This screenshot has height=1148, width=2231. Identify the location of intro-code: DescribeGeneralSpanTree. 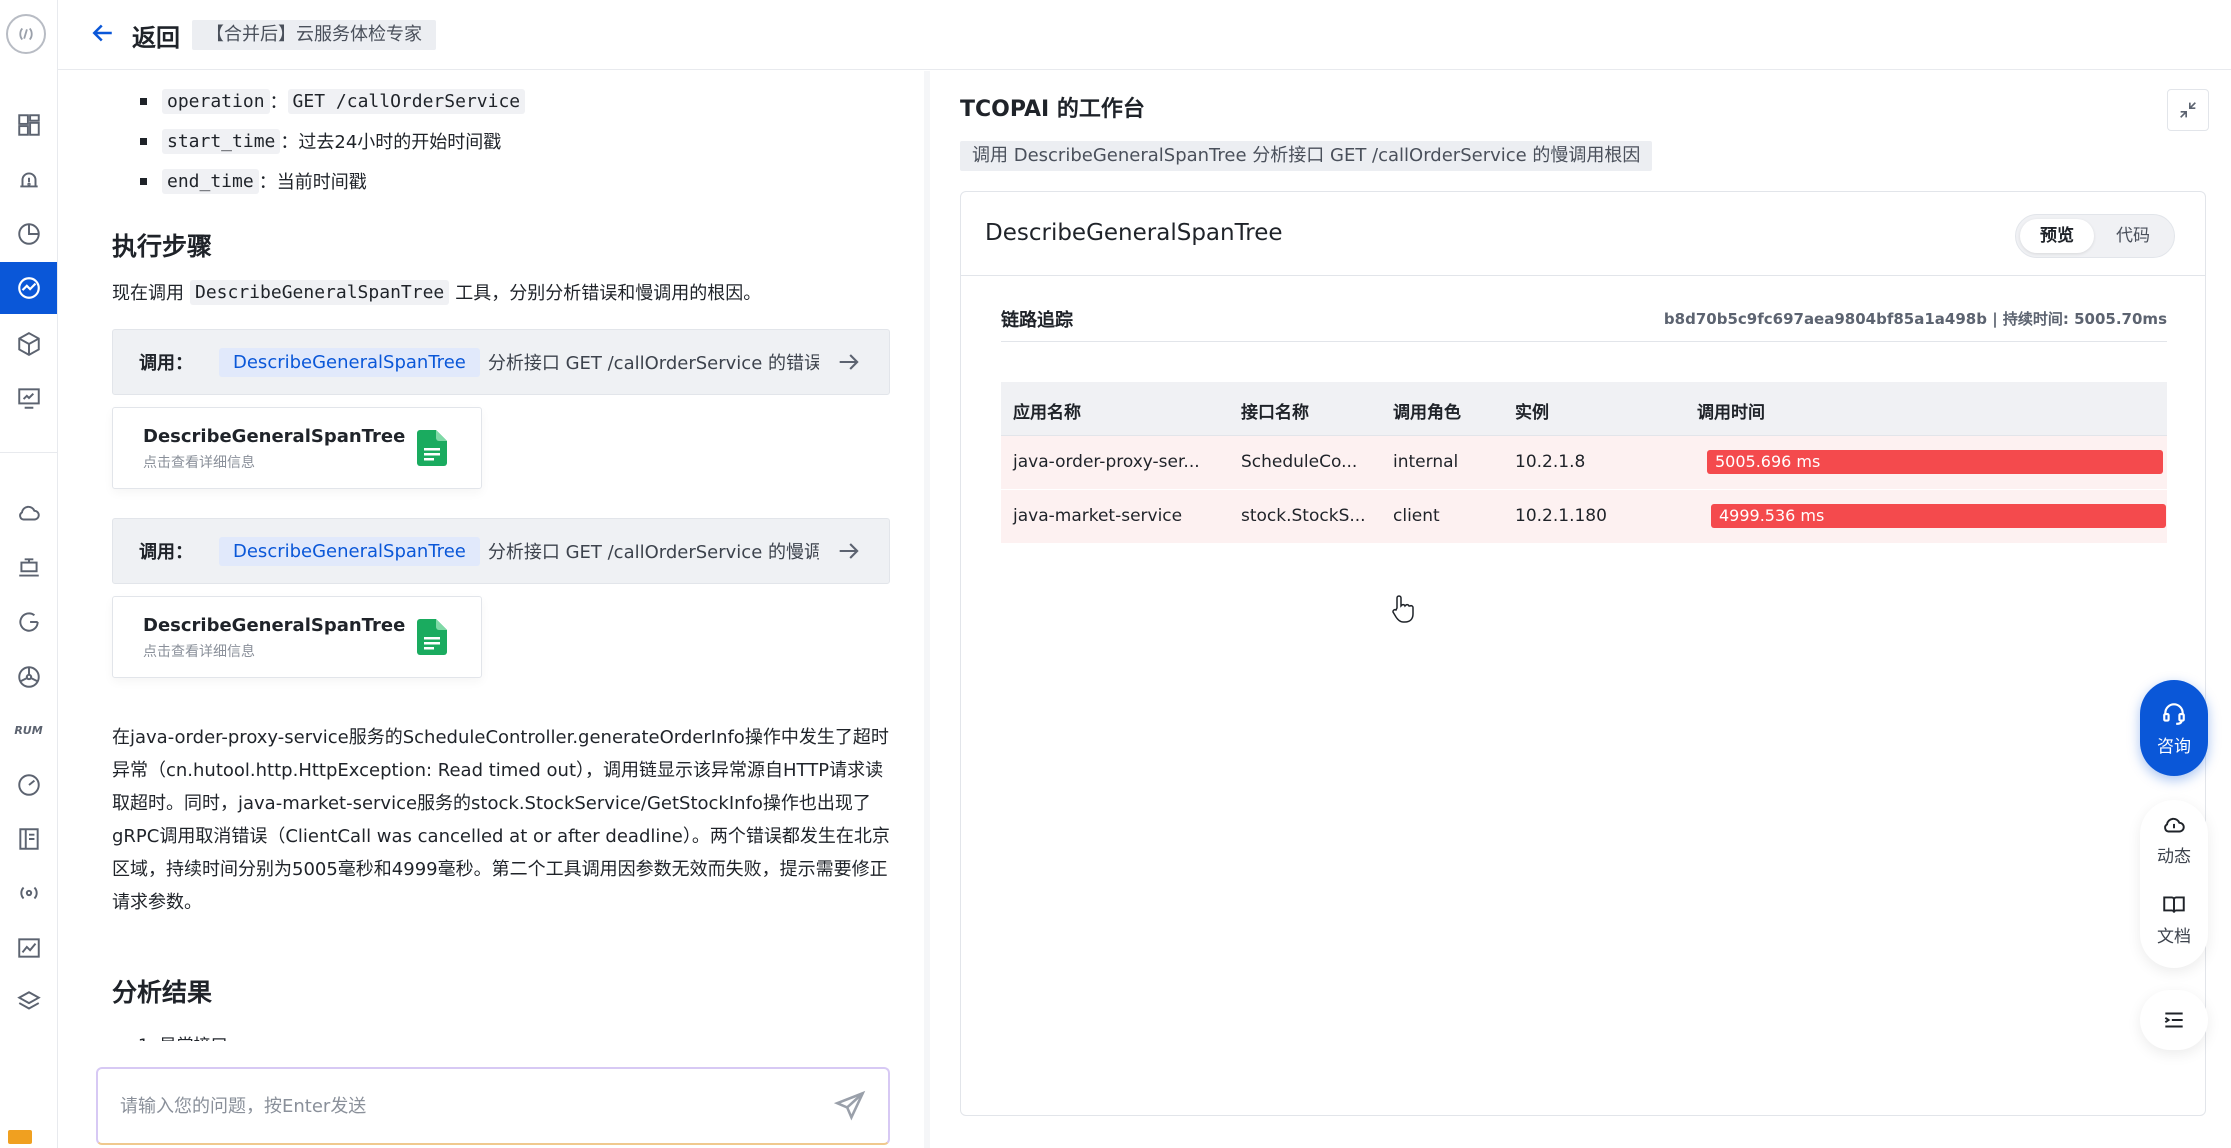
(320, 292).